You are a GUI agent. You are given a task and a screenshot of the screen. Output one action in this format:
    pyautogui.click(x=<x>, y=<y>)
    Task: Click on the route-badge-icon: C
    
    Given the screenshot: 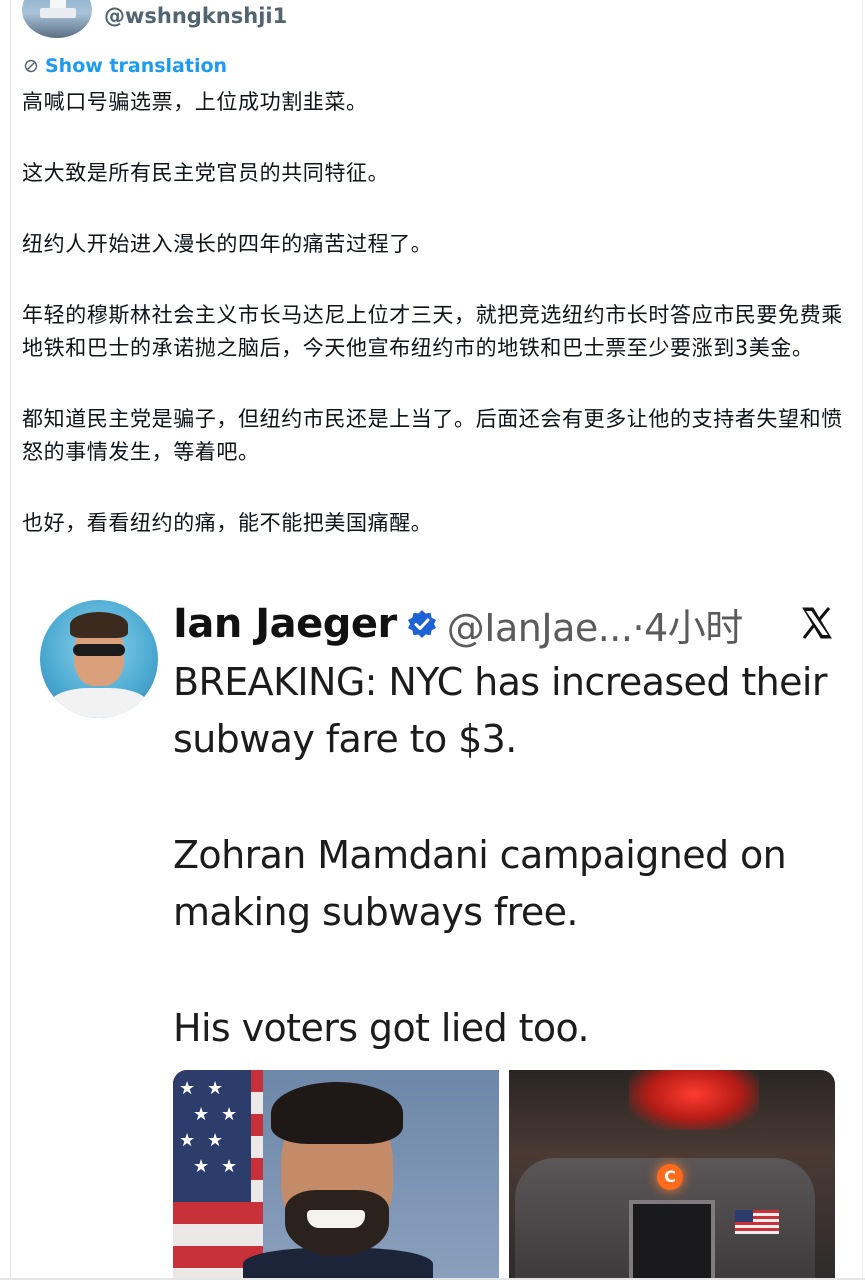 What is the action you would take?
    pyautogui.click(x=670, y=1177)
    